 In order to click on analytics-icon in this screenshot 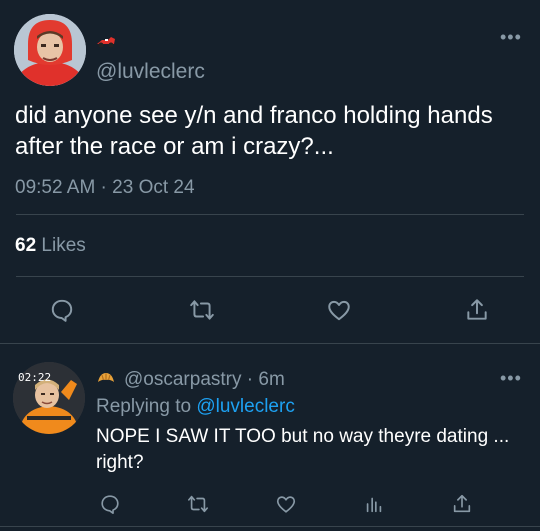, I will do `click(374, 505)`.